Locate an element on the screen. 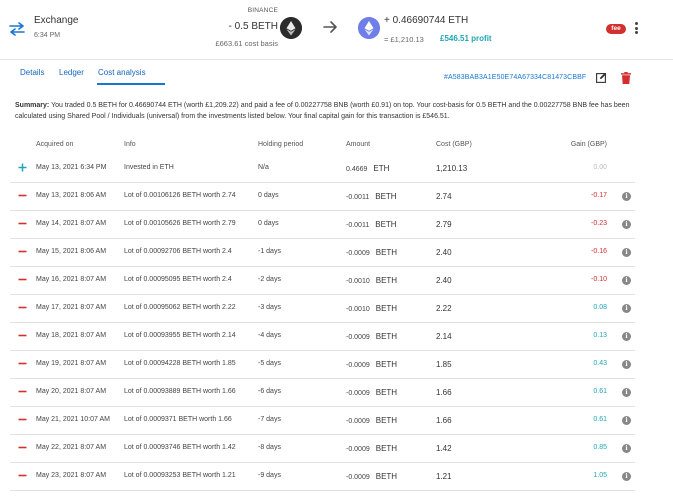 The height and width of the screenshot is (500, 673). eth-logo-icon is located at coordinates (369, 28).